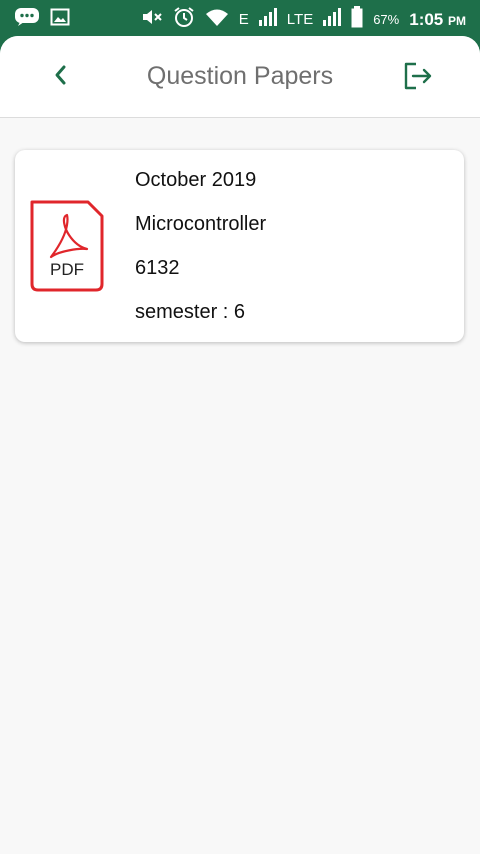 The image size is (480, 854). I want to click on mute-icon, so click(152, 19).